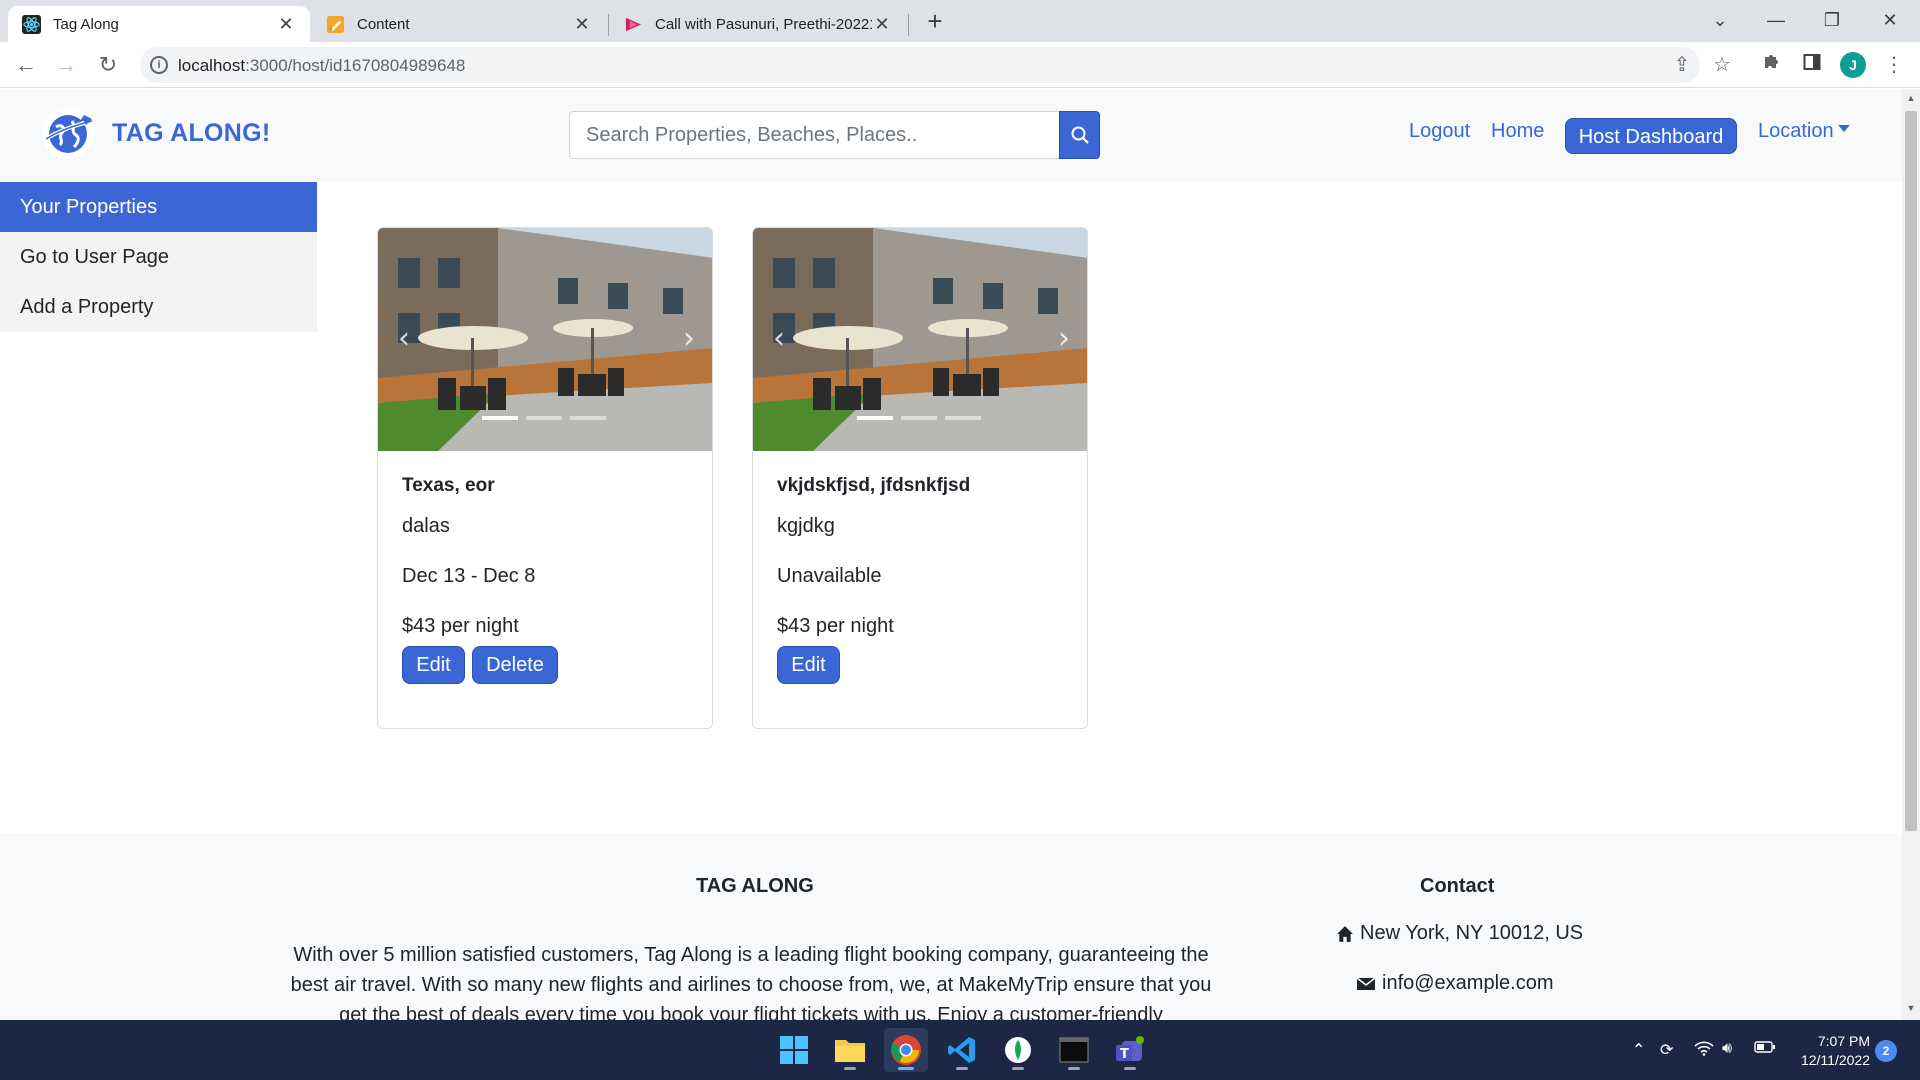 The height and width of the screenshot is (1080, 1920). What do you see at coordinates (814, 135) in the screenshot?
I see `search-input` at bounding box center [814, 135].